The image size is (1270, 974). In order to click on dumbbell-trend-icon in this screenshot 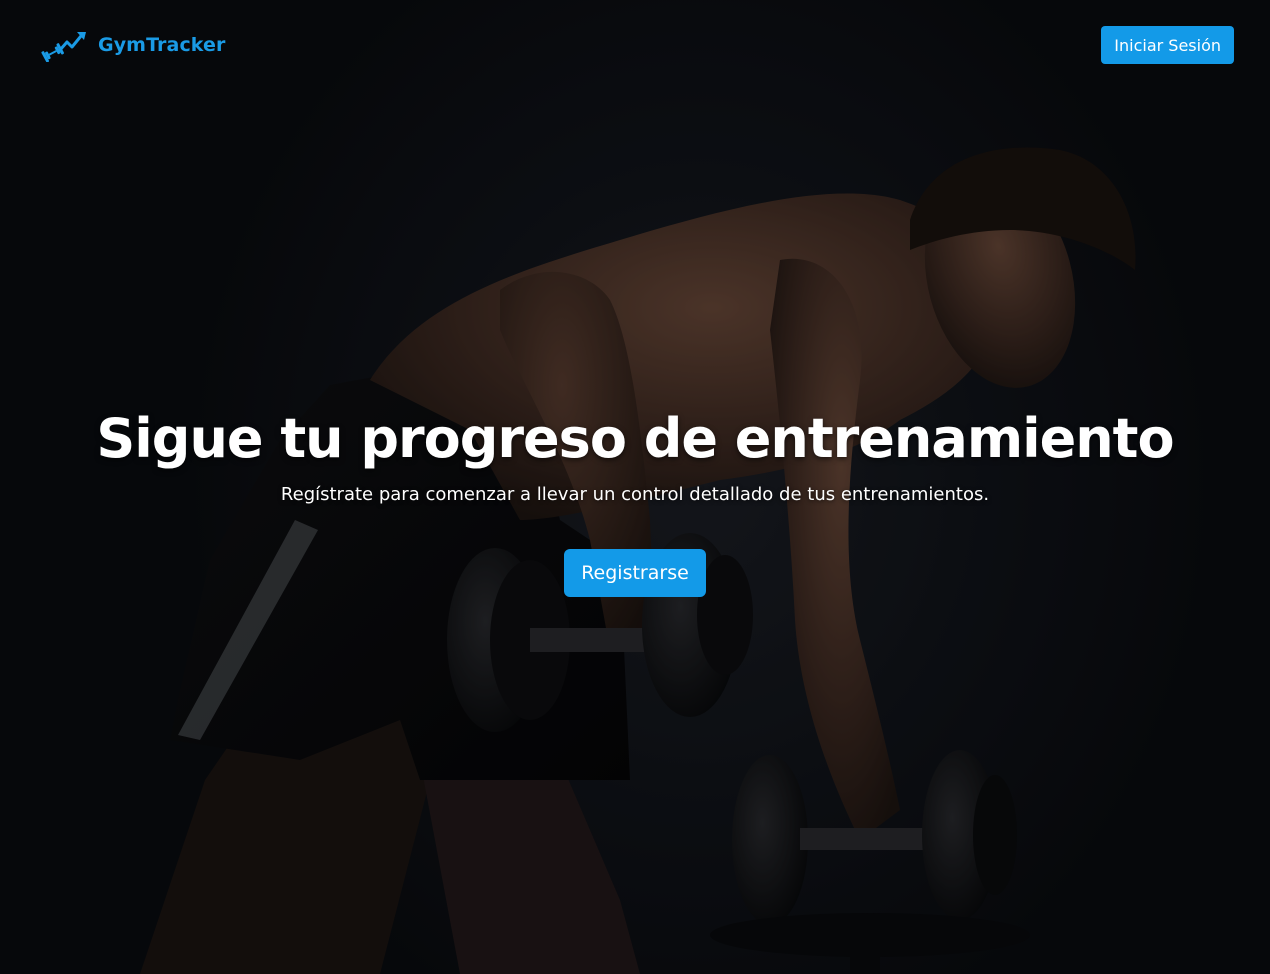, I will do `click(63, 47)`.